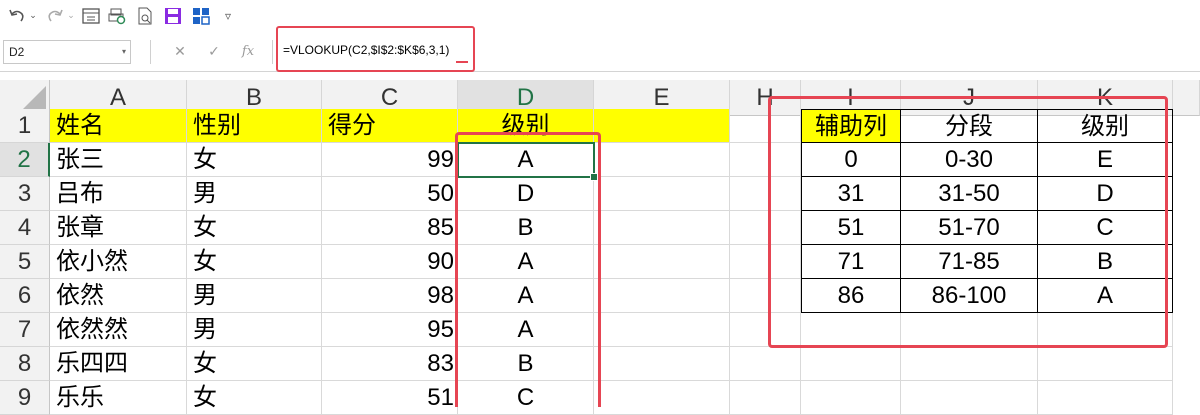 This screenshot has width=1200, height=415. I want to click on header-cell-score: 得分, so click(390, 126).